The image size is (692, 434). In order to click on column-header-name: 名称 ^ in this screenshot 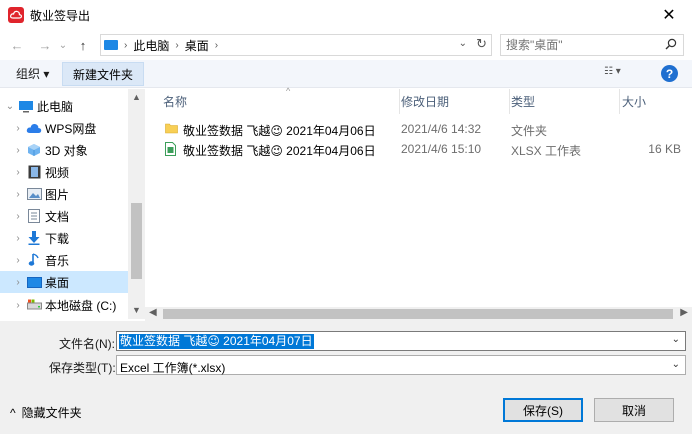, I will do `click(279, 100)`.